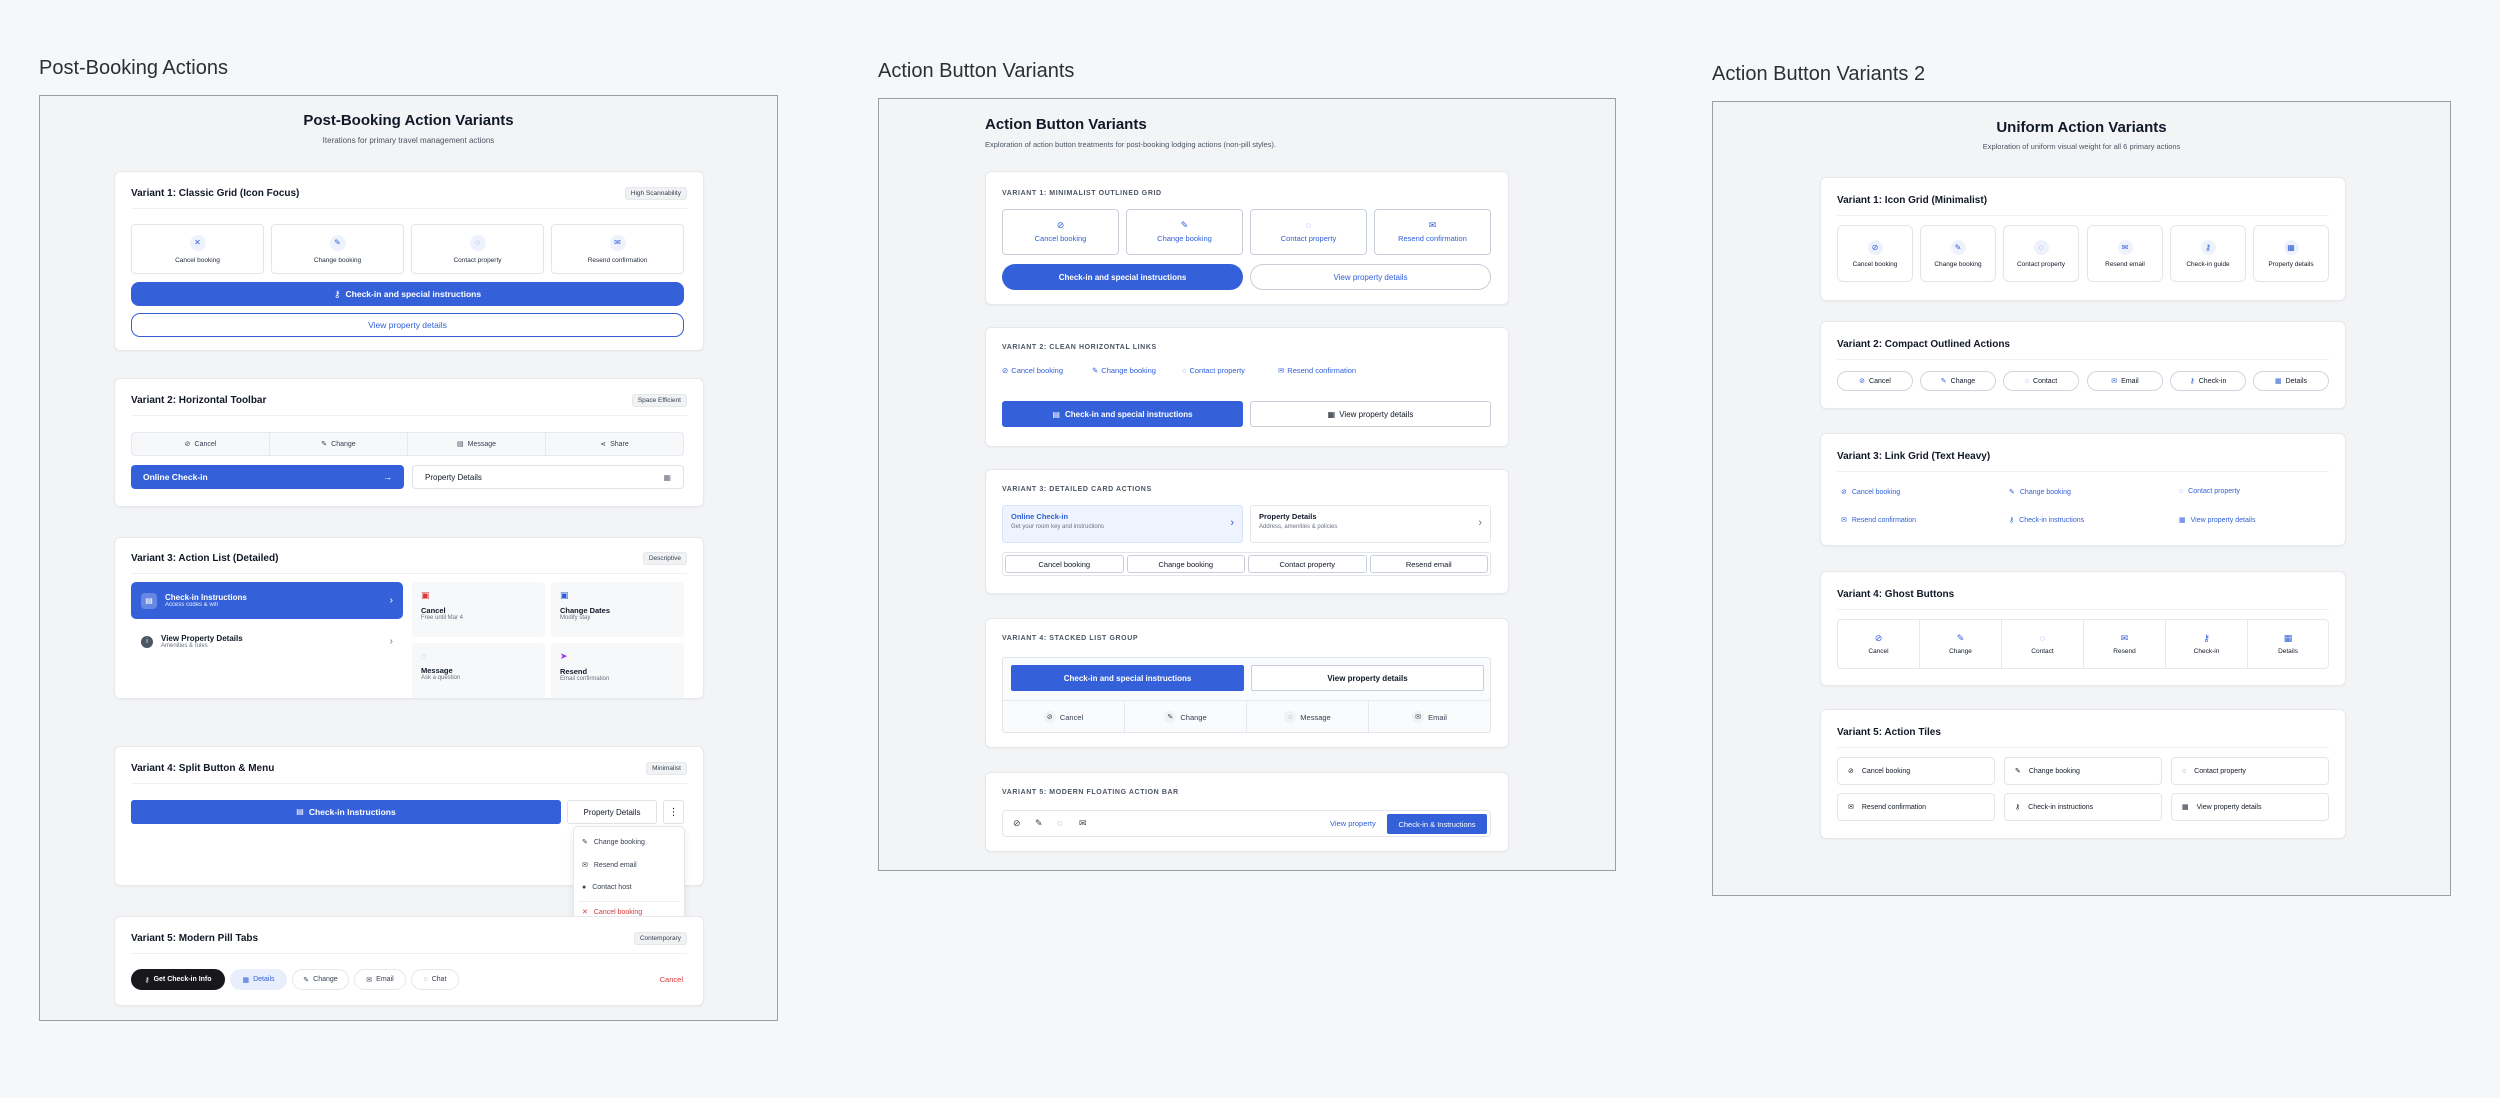 This screenshot has width=2500, height=1098. I want to click on close-icon: ✕, so click(197, 242).